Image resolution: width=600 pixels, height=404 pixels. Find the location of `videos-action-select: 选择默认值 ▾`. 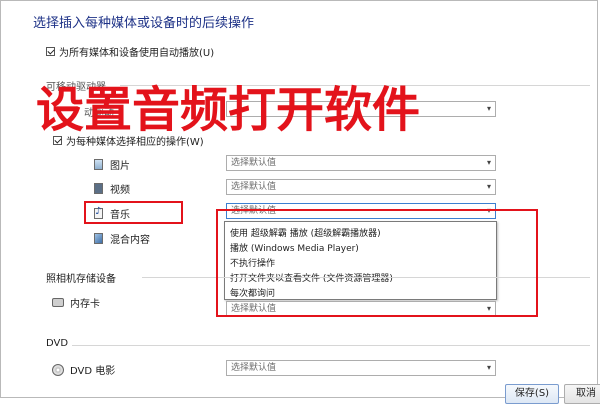

videos-action-select: 选择默认值 ▾ is located at coordinates (361, 187).